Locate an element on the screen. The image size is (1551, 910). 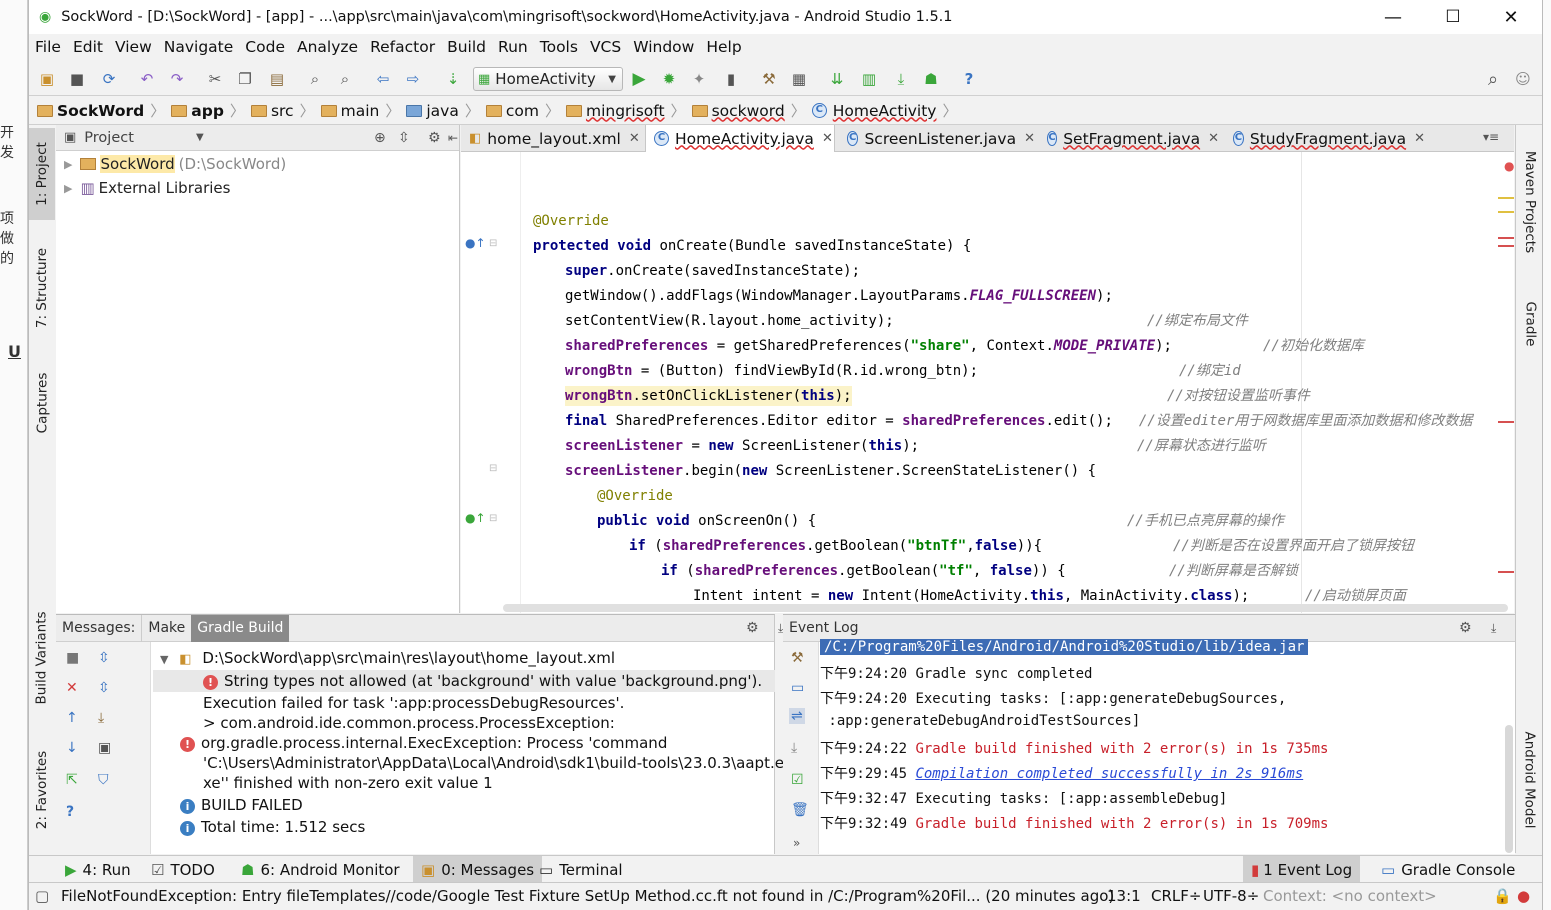
redo-icon: ↷ is located at coordinates (177, 79).